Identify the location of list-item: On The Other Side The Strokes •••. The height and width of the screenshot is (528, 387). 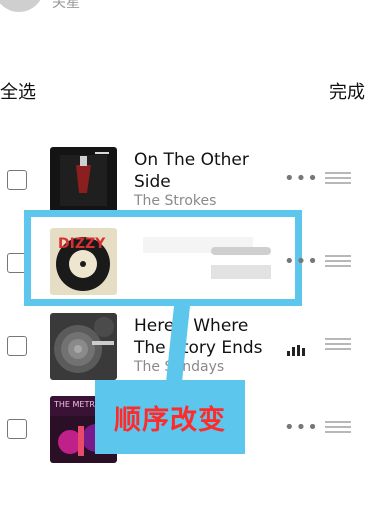
(193, 180).